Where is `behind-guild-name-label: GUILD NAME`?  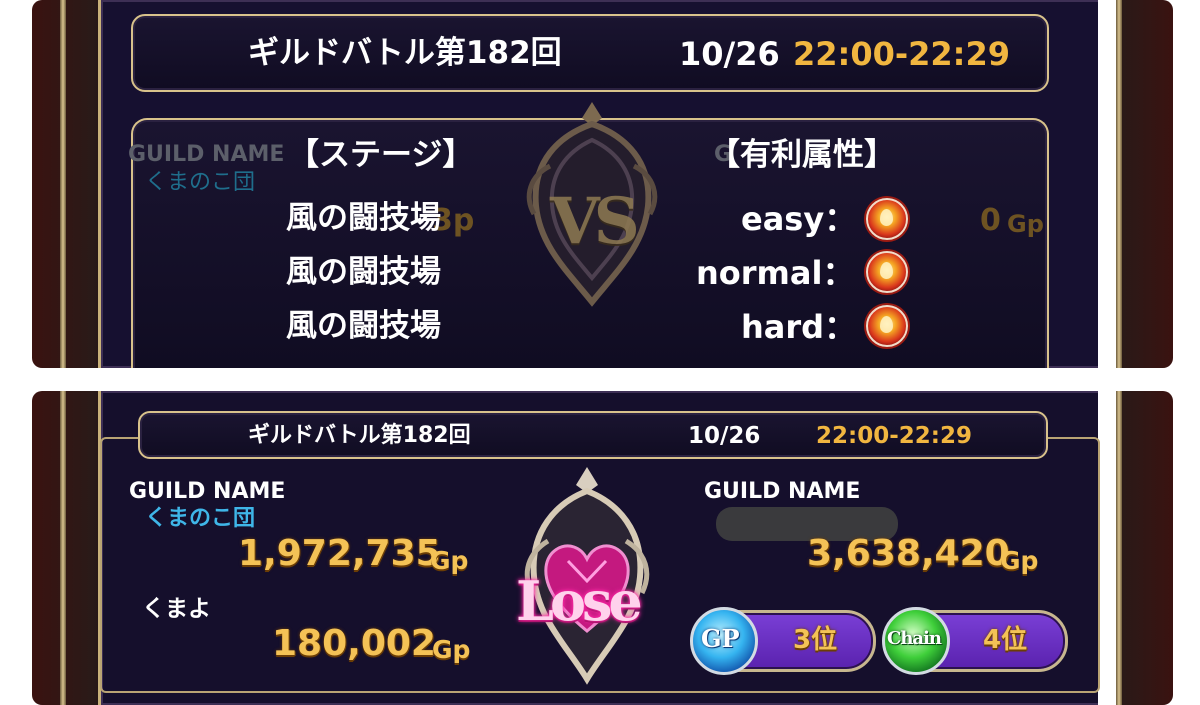
behind-guild-name-label: GUILD NAME is located at coordinates (206, 154).